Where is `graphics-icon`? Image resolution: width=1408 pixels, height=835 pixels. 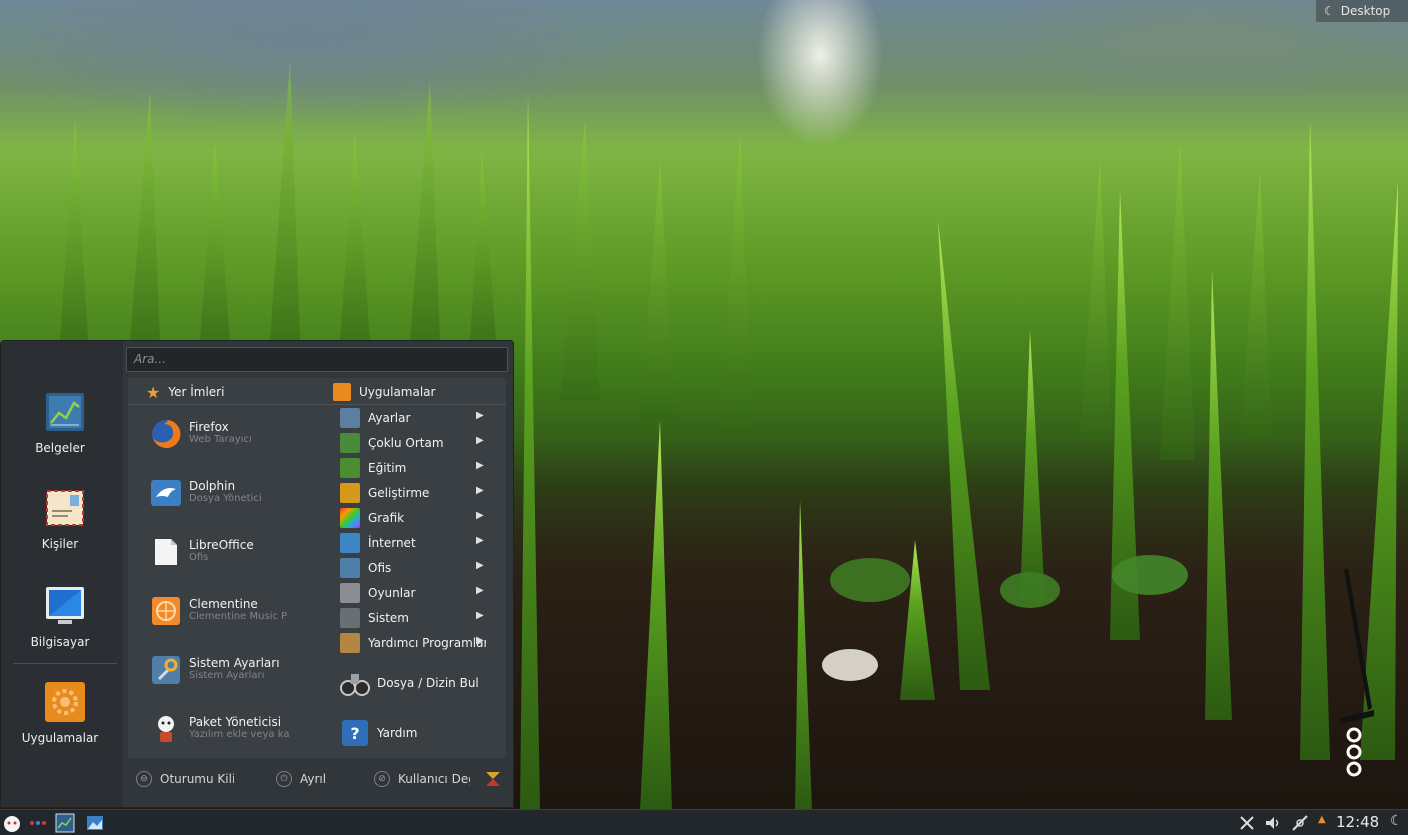
graphics-icon is located at coordinates (350, 518).